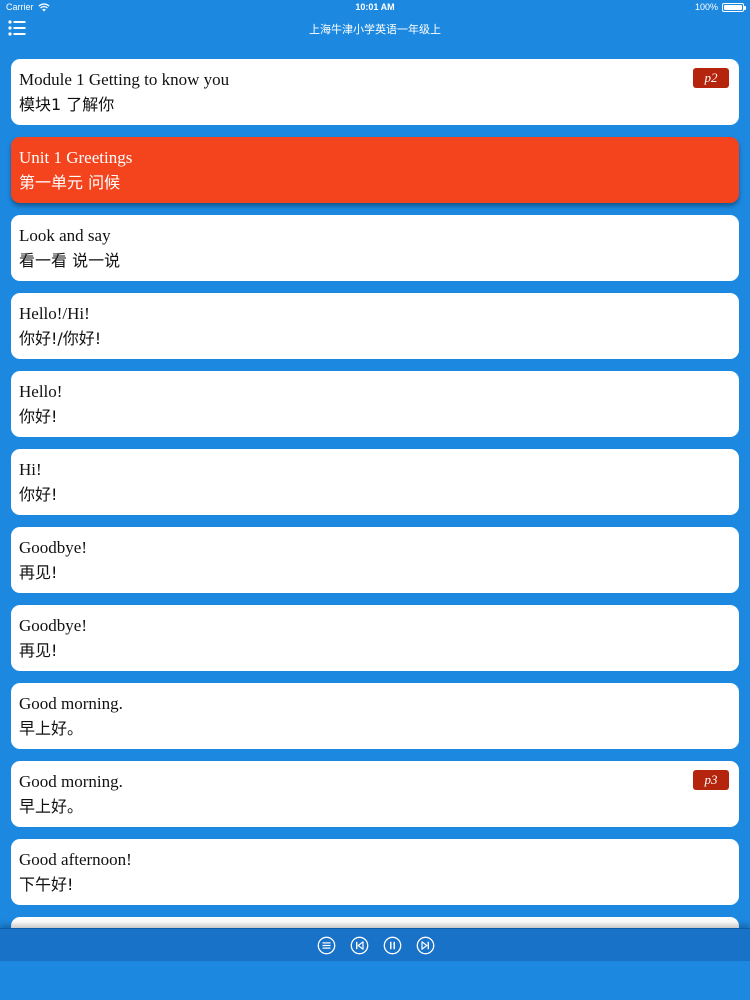 The image size is (750, 1000). What do you see at coordinates (392, 945) in the screenshot?
I see `pause-icon` at bounding box center [392, 945].